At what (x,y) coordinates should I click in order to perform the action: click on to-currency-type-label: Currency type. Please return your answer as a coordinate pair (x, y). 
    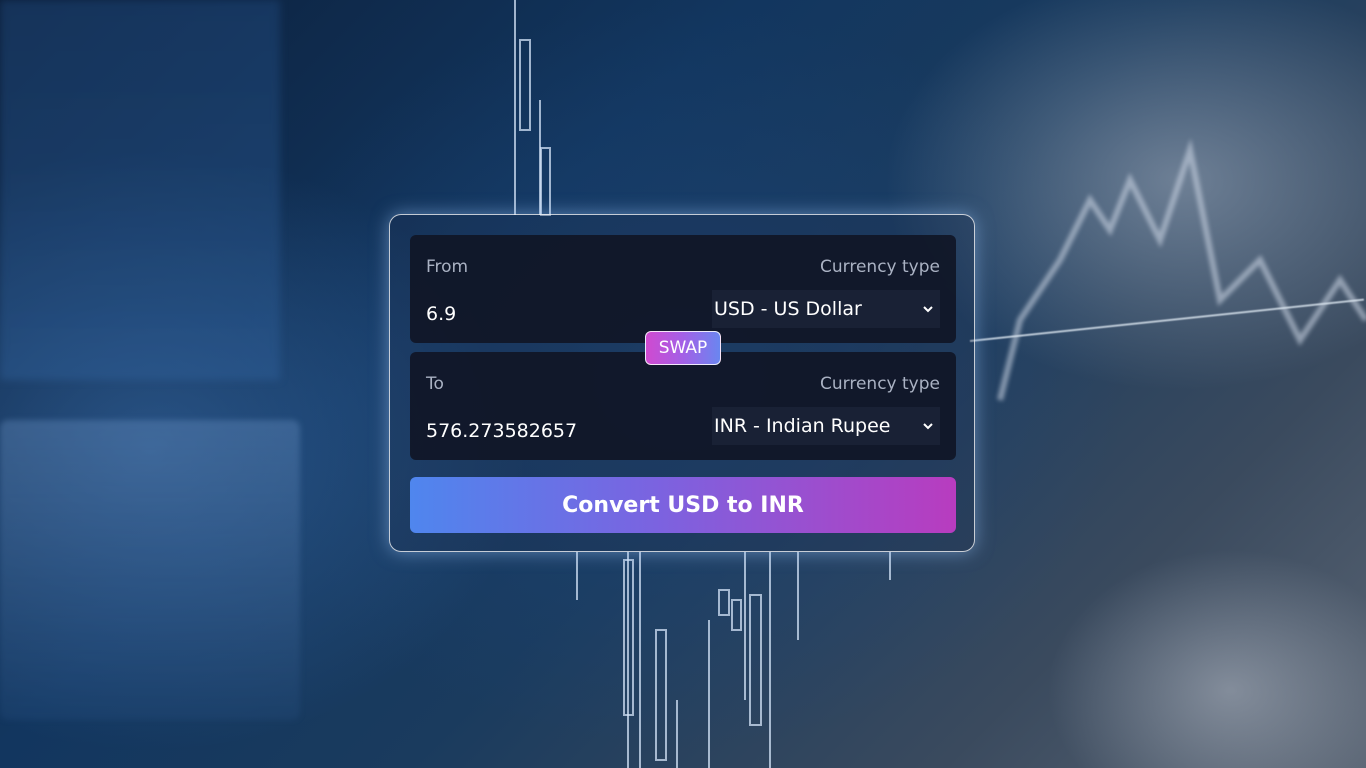
    Looking at the image, I should click on (880, 384).